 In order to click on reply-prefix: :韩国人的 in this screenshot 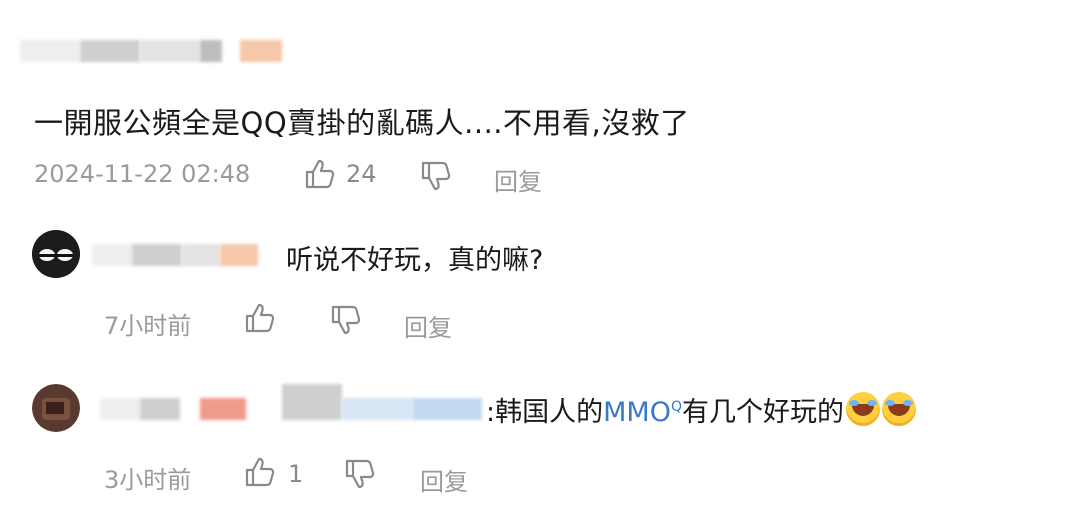, I will do `click(545, 412)`.